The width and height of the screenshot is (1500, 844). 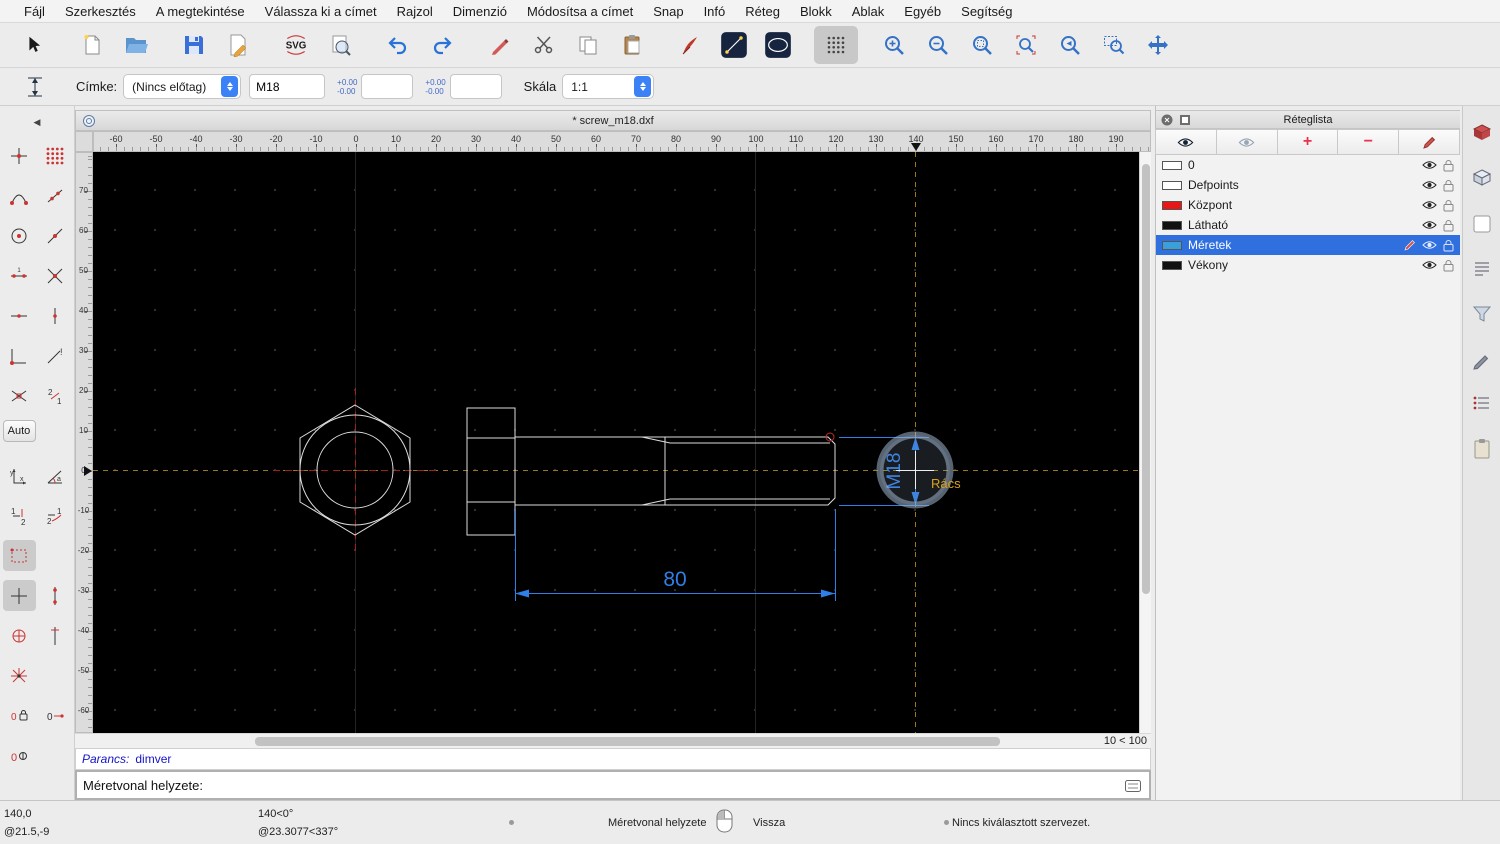 What do you see at coordinates (398, 45) in the screenshot?
I see `undo-button` at bounding box center [398, 45].